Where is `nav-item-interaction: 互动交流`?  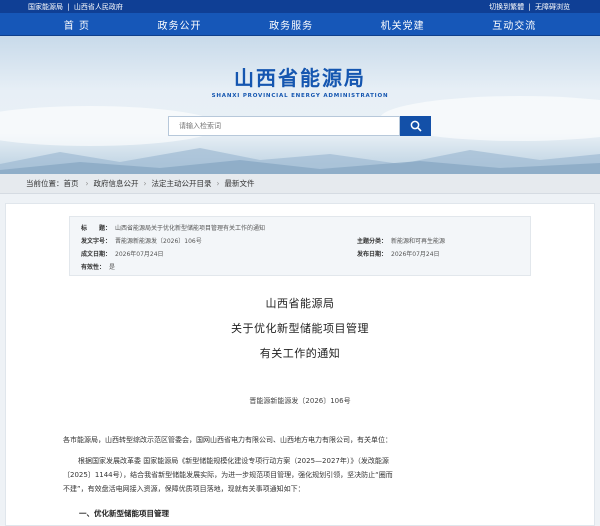 nav-item-interaction: 互动交流 is located at coordinates (514, 24).